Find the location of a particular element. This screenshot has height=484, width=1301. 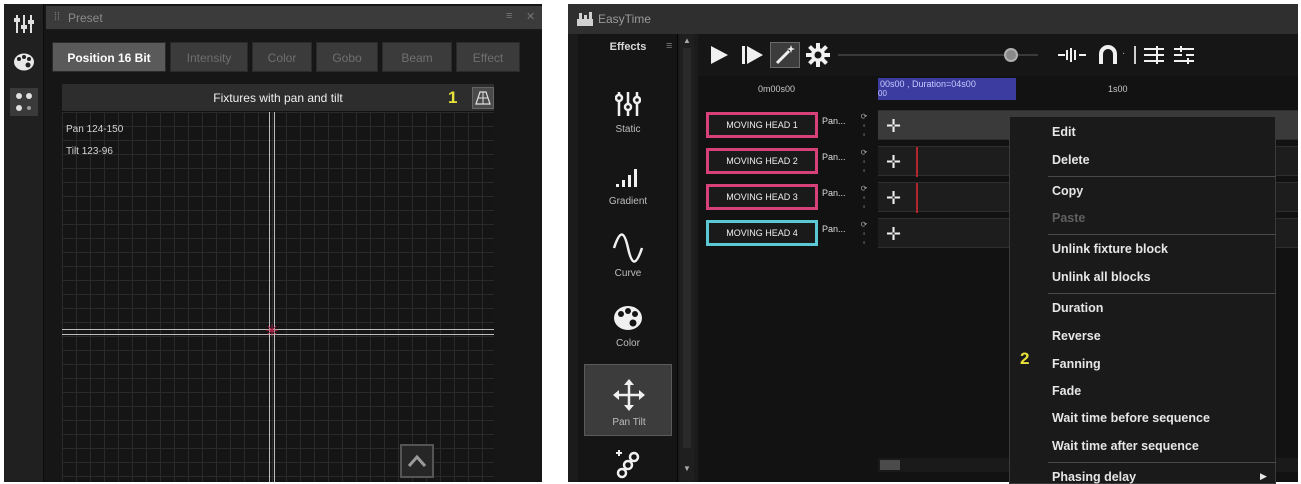

track-name: MOVING HEAD 2 is located at coordinates (762, 161).